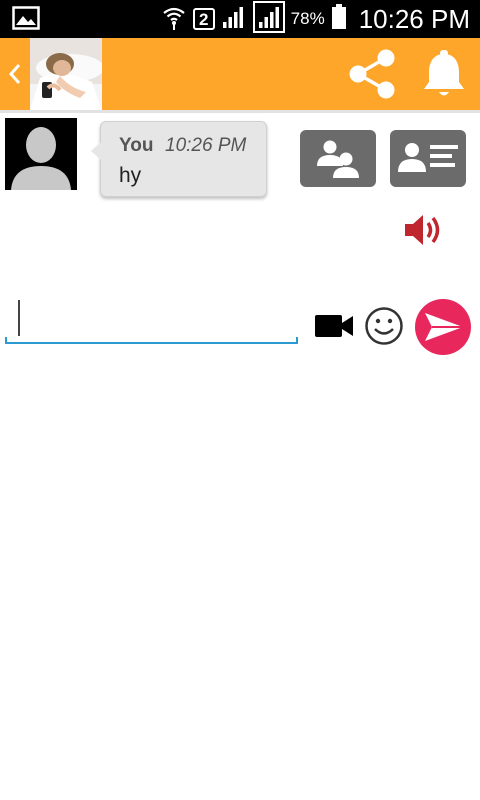 The width and height of the screenshot is (480, 800). Describe the element at coordinates (41, 154) in the screenshot. I see `avatar` at that location.